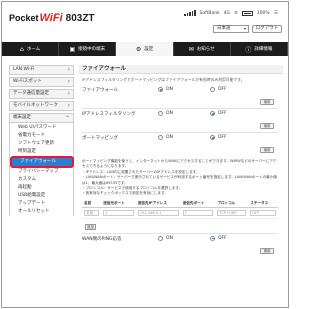 The image size is (320, 309). What do you see at coordinates (263, 212) in the screenshot?
I see `status-select: OFF` at bounding box center [263, 212].